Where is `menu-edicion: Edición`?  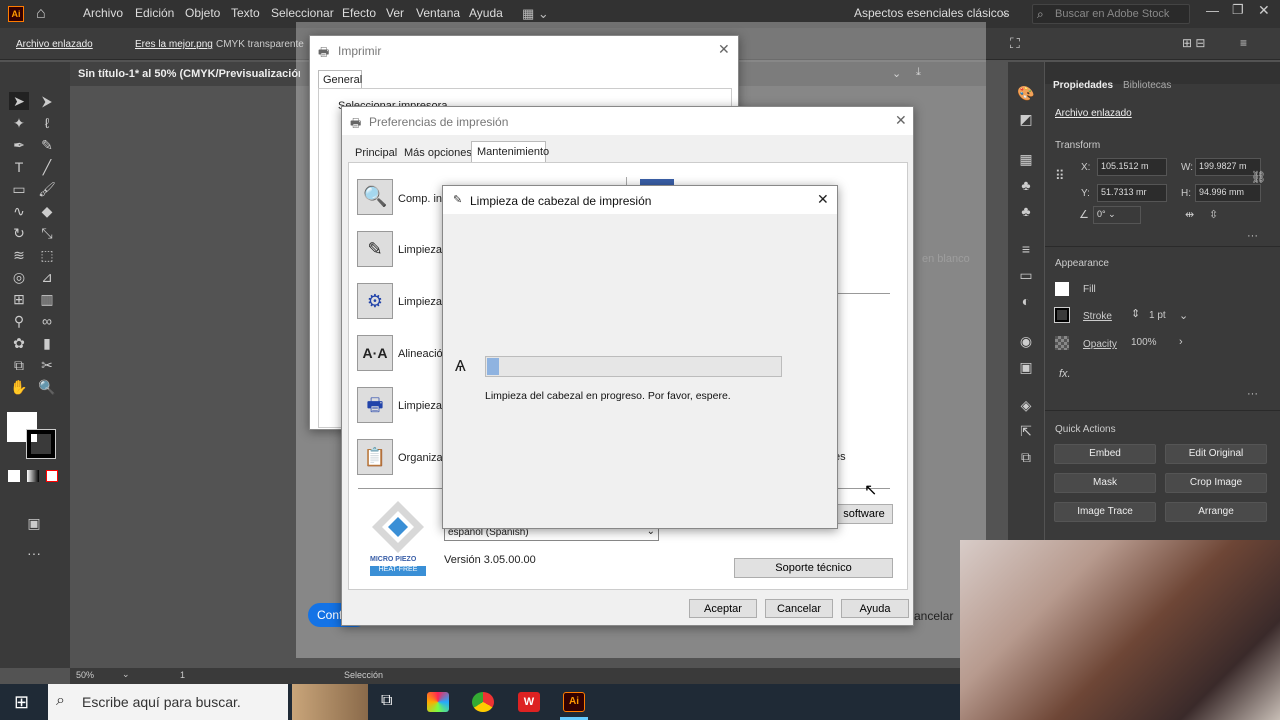 menu-edicion: Edición is located at coordinates (154, 13).